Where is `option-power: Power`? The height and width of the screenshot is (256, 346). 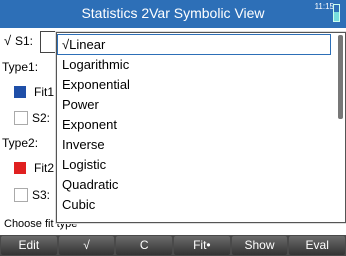 option-power: Power is located at coordinates (194, 104).